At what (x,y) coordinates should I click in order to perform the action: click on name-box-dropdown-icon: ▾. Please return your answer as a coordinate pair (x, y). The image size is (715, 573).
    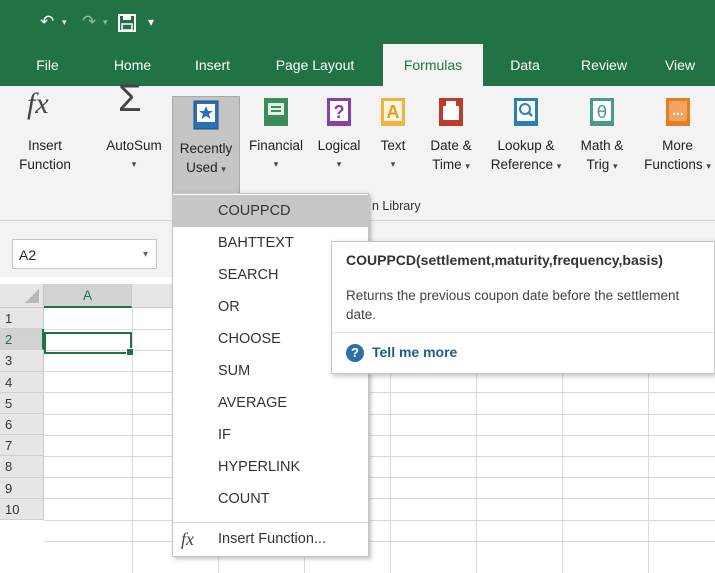
    Looking at the image, I should click on (145, 255).